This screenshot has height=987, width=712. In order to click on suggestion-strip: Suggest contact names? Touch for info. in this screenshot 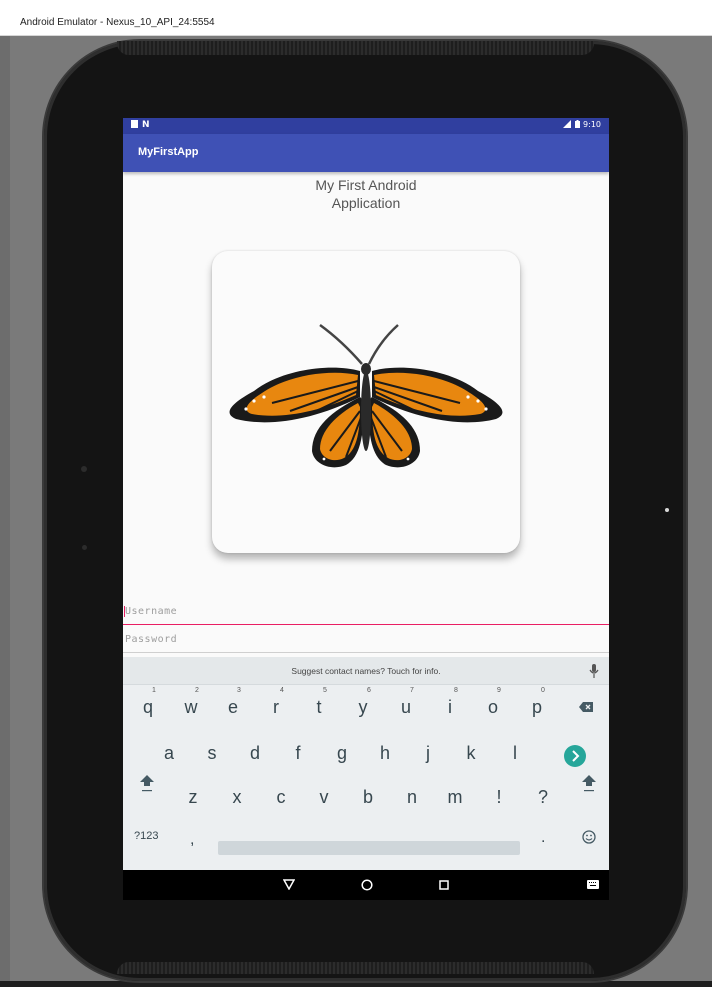, I will do `click(366, 671)`.